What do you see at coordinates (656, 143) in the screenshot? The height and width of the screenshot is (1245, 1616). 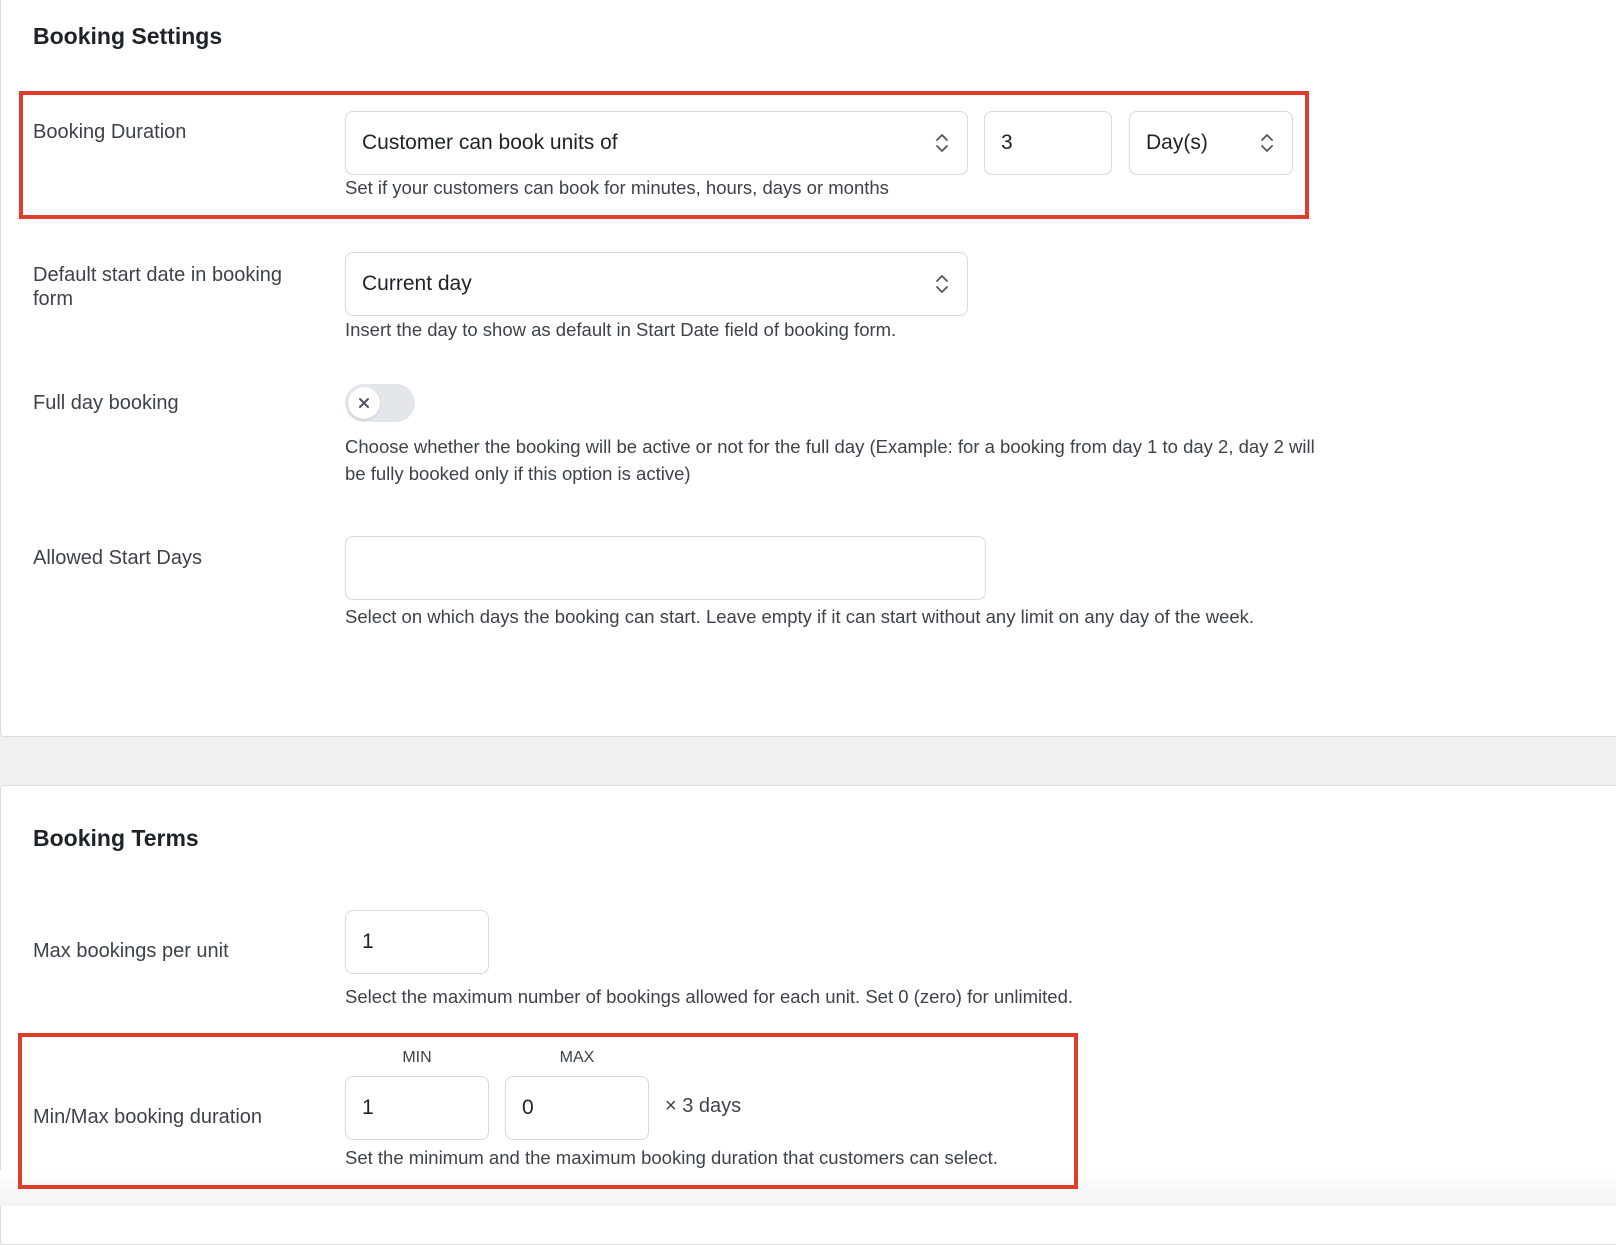 I see `booking-duration-mode-select: Customer can book units of` at bounding box center [656, 143].